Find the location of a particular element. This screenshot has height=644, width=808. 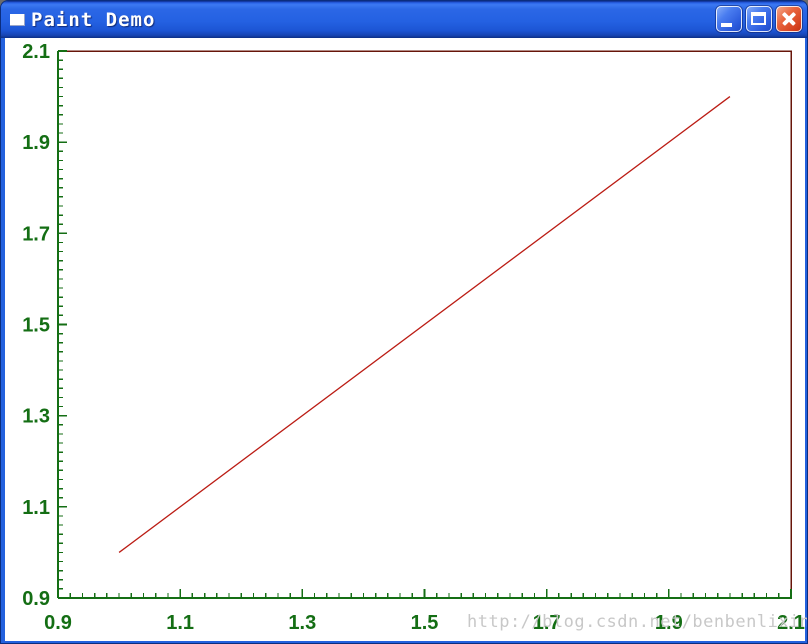

window-controls is located at coordinates (759, 19).